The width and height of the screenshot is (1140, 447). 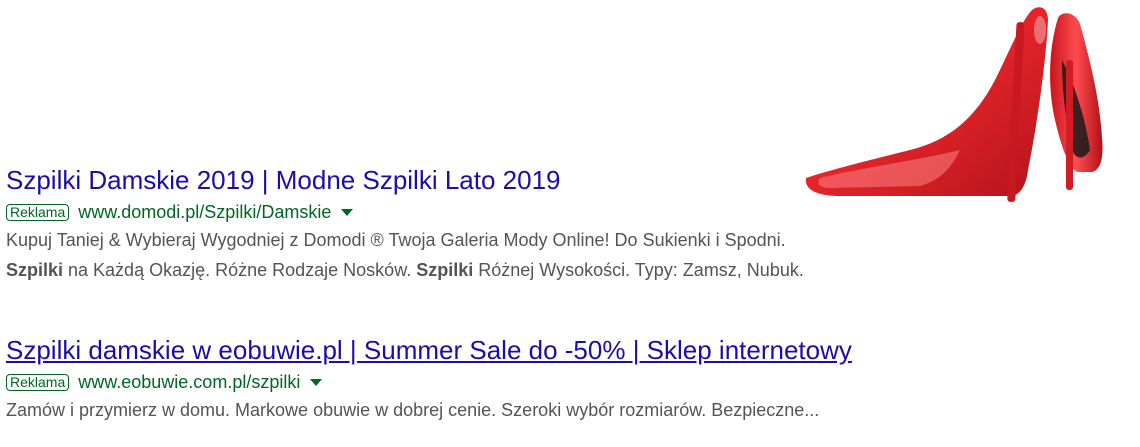 I want to click on ad-display-url: www.eobuwie.com.pl/szpilki, so click(x=189, y=382).